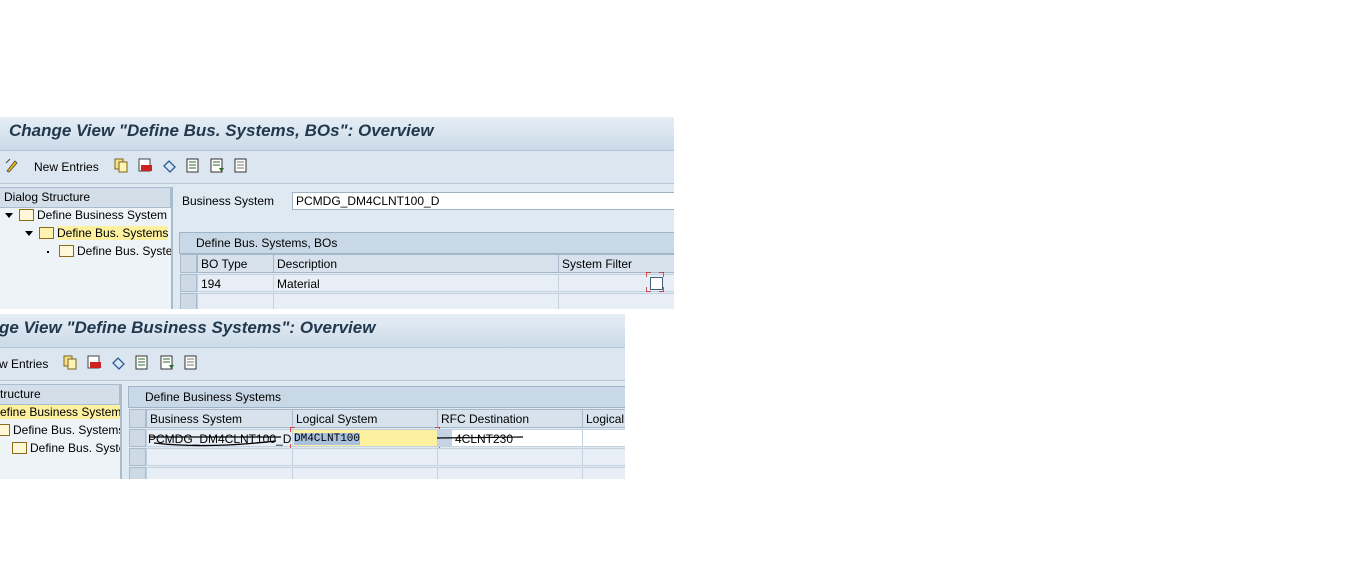 The image size is (1360, 575). Describe the element at coordinates (66, 167) in the screenshot. I see `new-entries-button: New Entries` at that location.